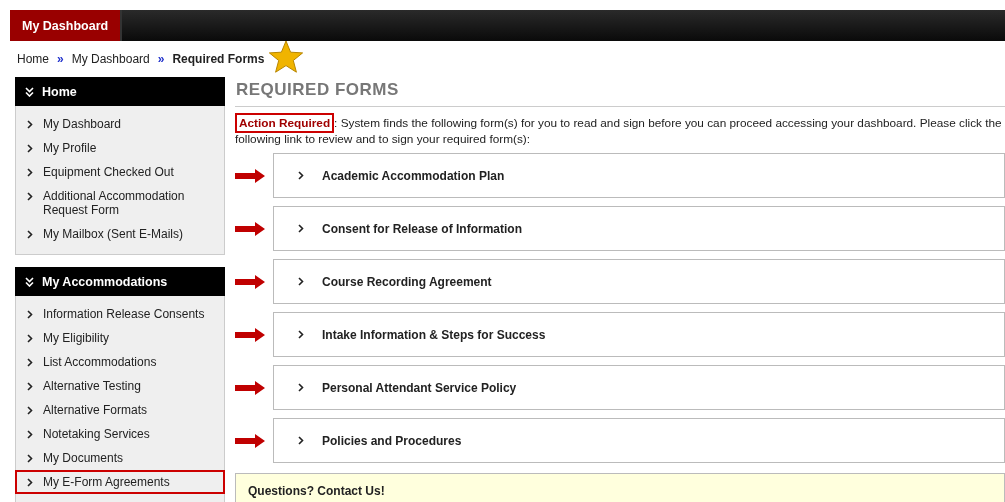 Image resolution: width=1005 pixels, height=502 pixels. Describe the element at coordinates (120, 338) in the screenshot. I see `sidebar-item: My Eligibility` at that location.